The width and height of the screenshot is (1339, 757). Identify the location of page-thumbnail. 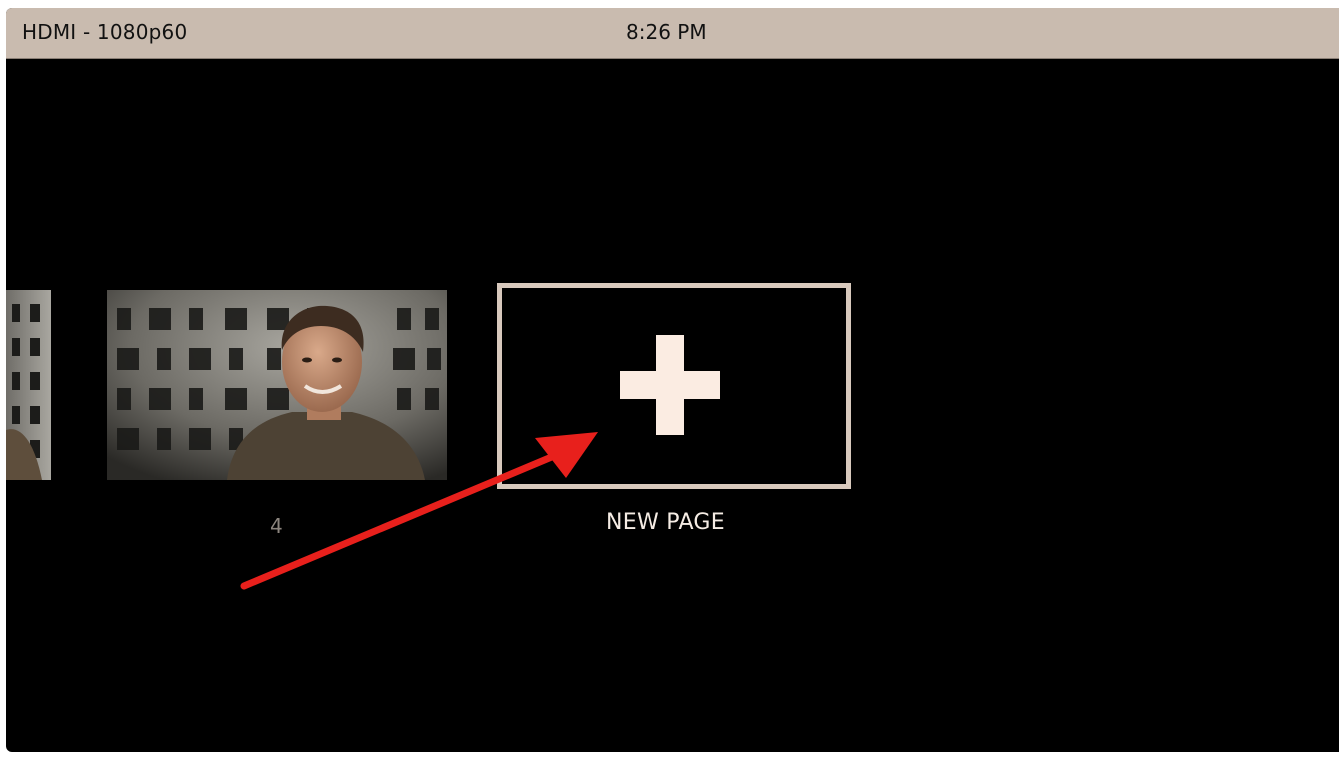
(277, 385).